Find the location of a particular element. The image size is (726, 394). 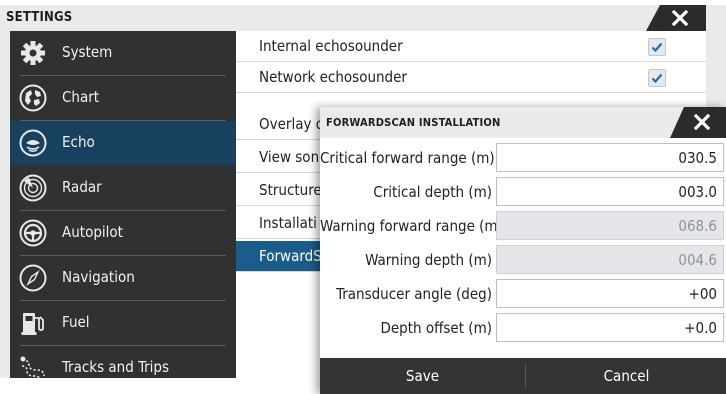

field-label: Transducer angle (deg) is located at coordinates (414, 294).